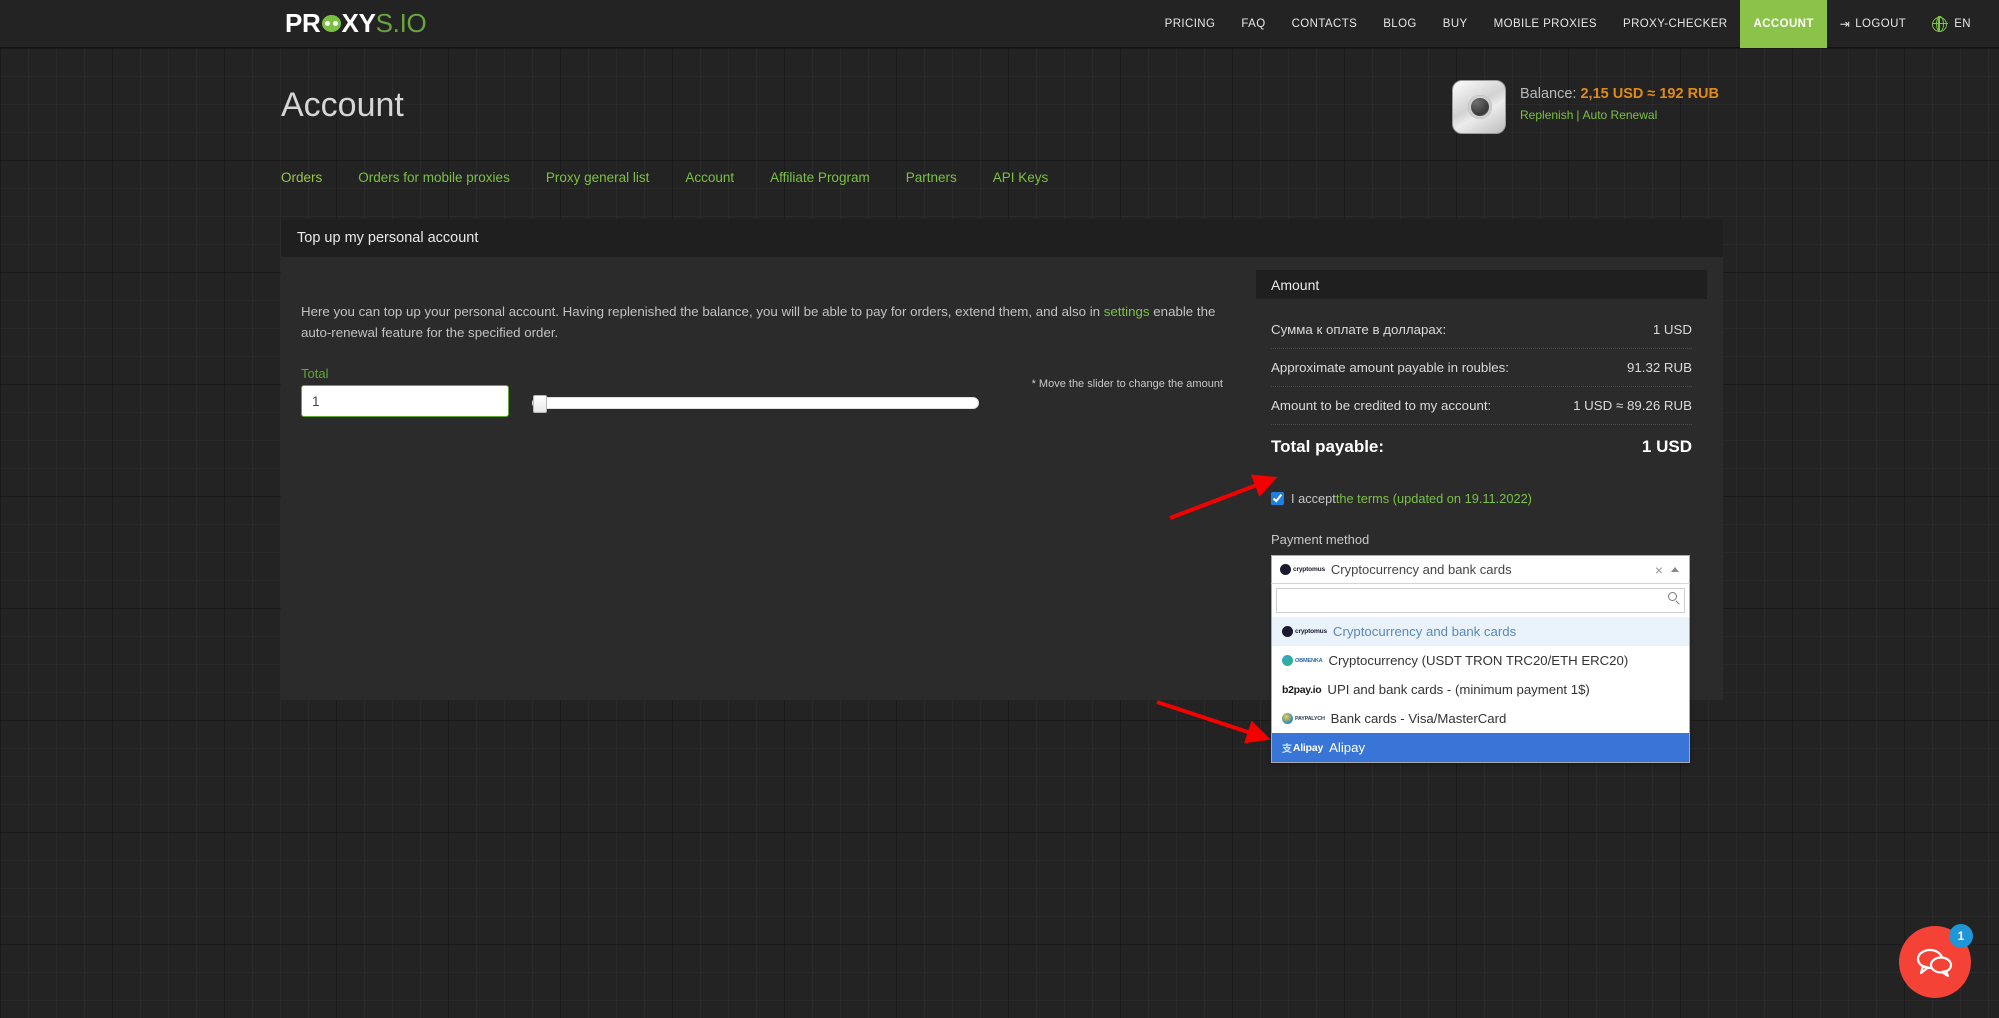 This screenshot has width=1999, height=1018. What do you see at coordinates (709, 177) in the screenshot?
I see `tab-account: Account` at bounding box center [709, 177].